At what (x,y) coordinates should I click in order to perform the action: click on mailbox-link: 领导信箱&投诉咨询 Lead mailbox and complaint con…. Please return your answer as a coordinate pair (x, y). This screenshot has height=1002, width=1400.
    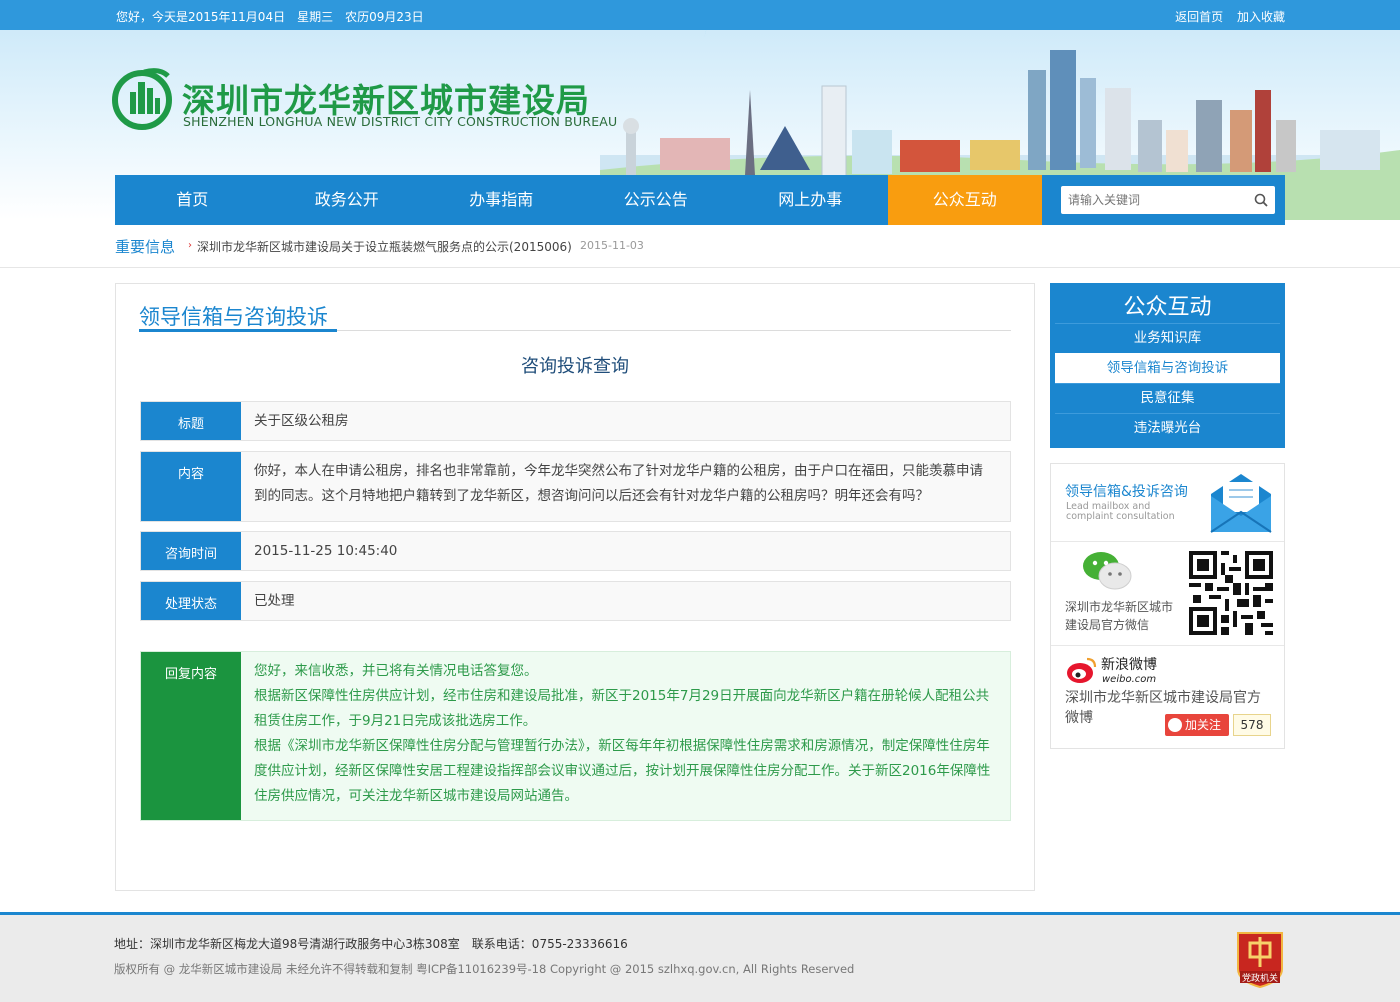
    Looking at the image, I should click on (1167, 503).